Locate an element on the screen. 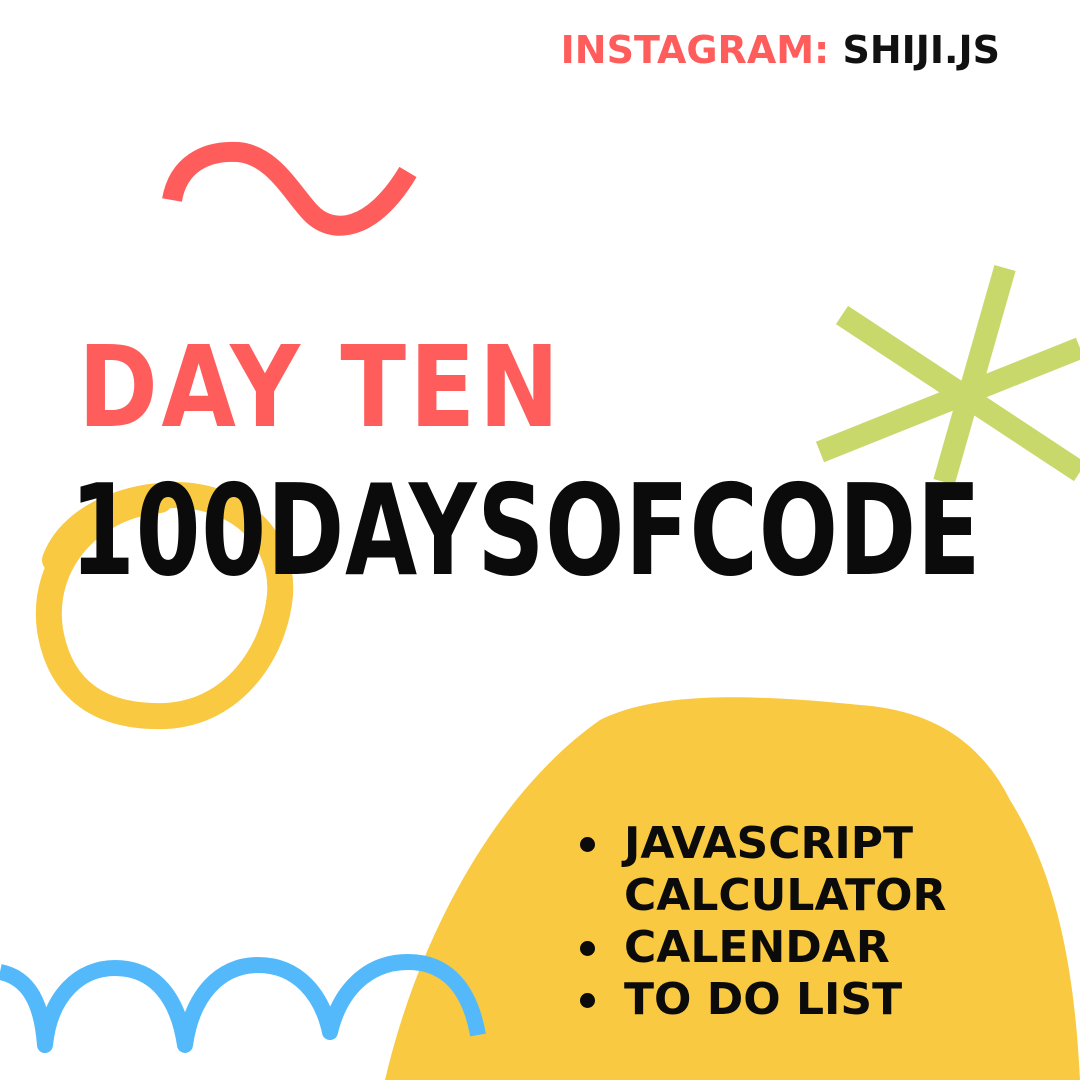  lime-asterisk-shape is located at coordinates (947, 375).